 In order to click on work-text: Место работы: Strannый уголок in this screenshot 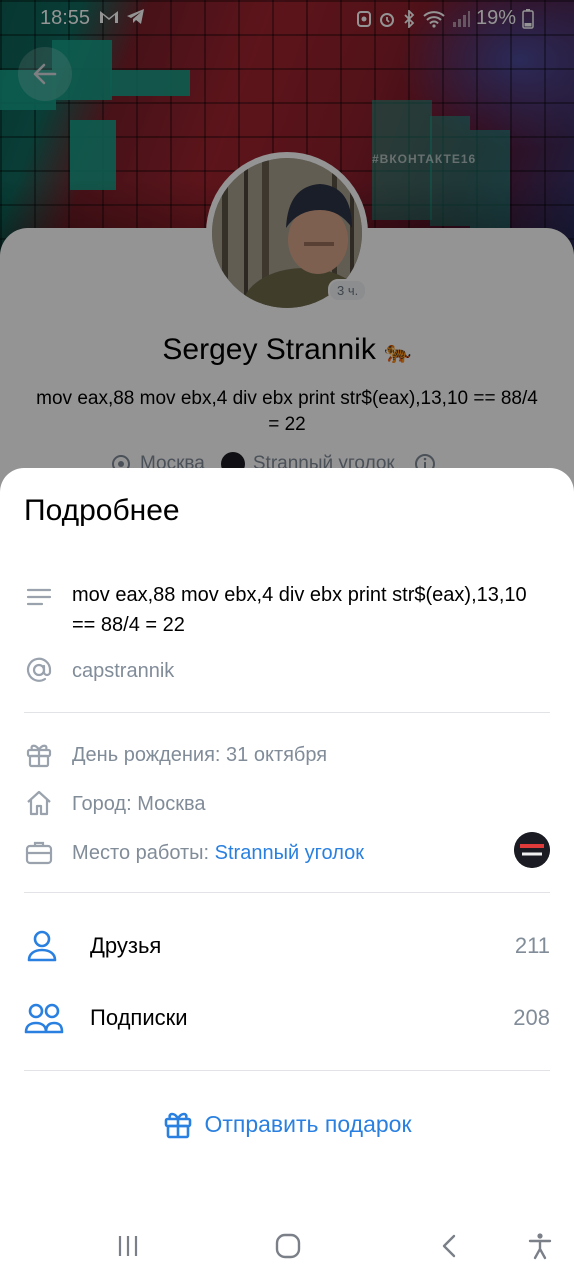, I will do `click(218, 853)`.